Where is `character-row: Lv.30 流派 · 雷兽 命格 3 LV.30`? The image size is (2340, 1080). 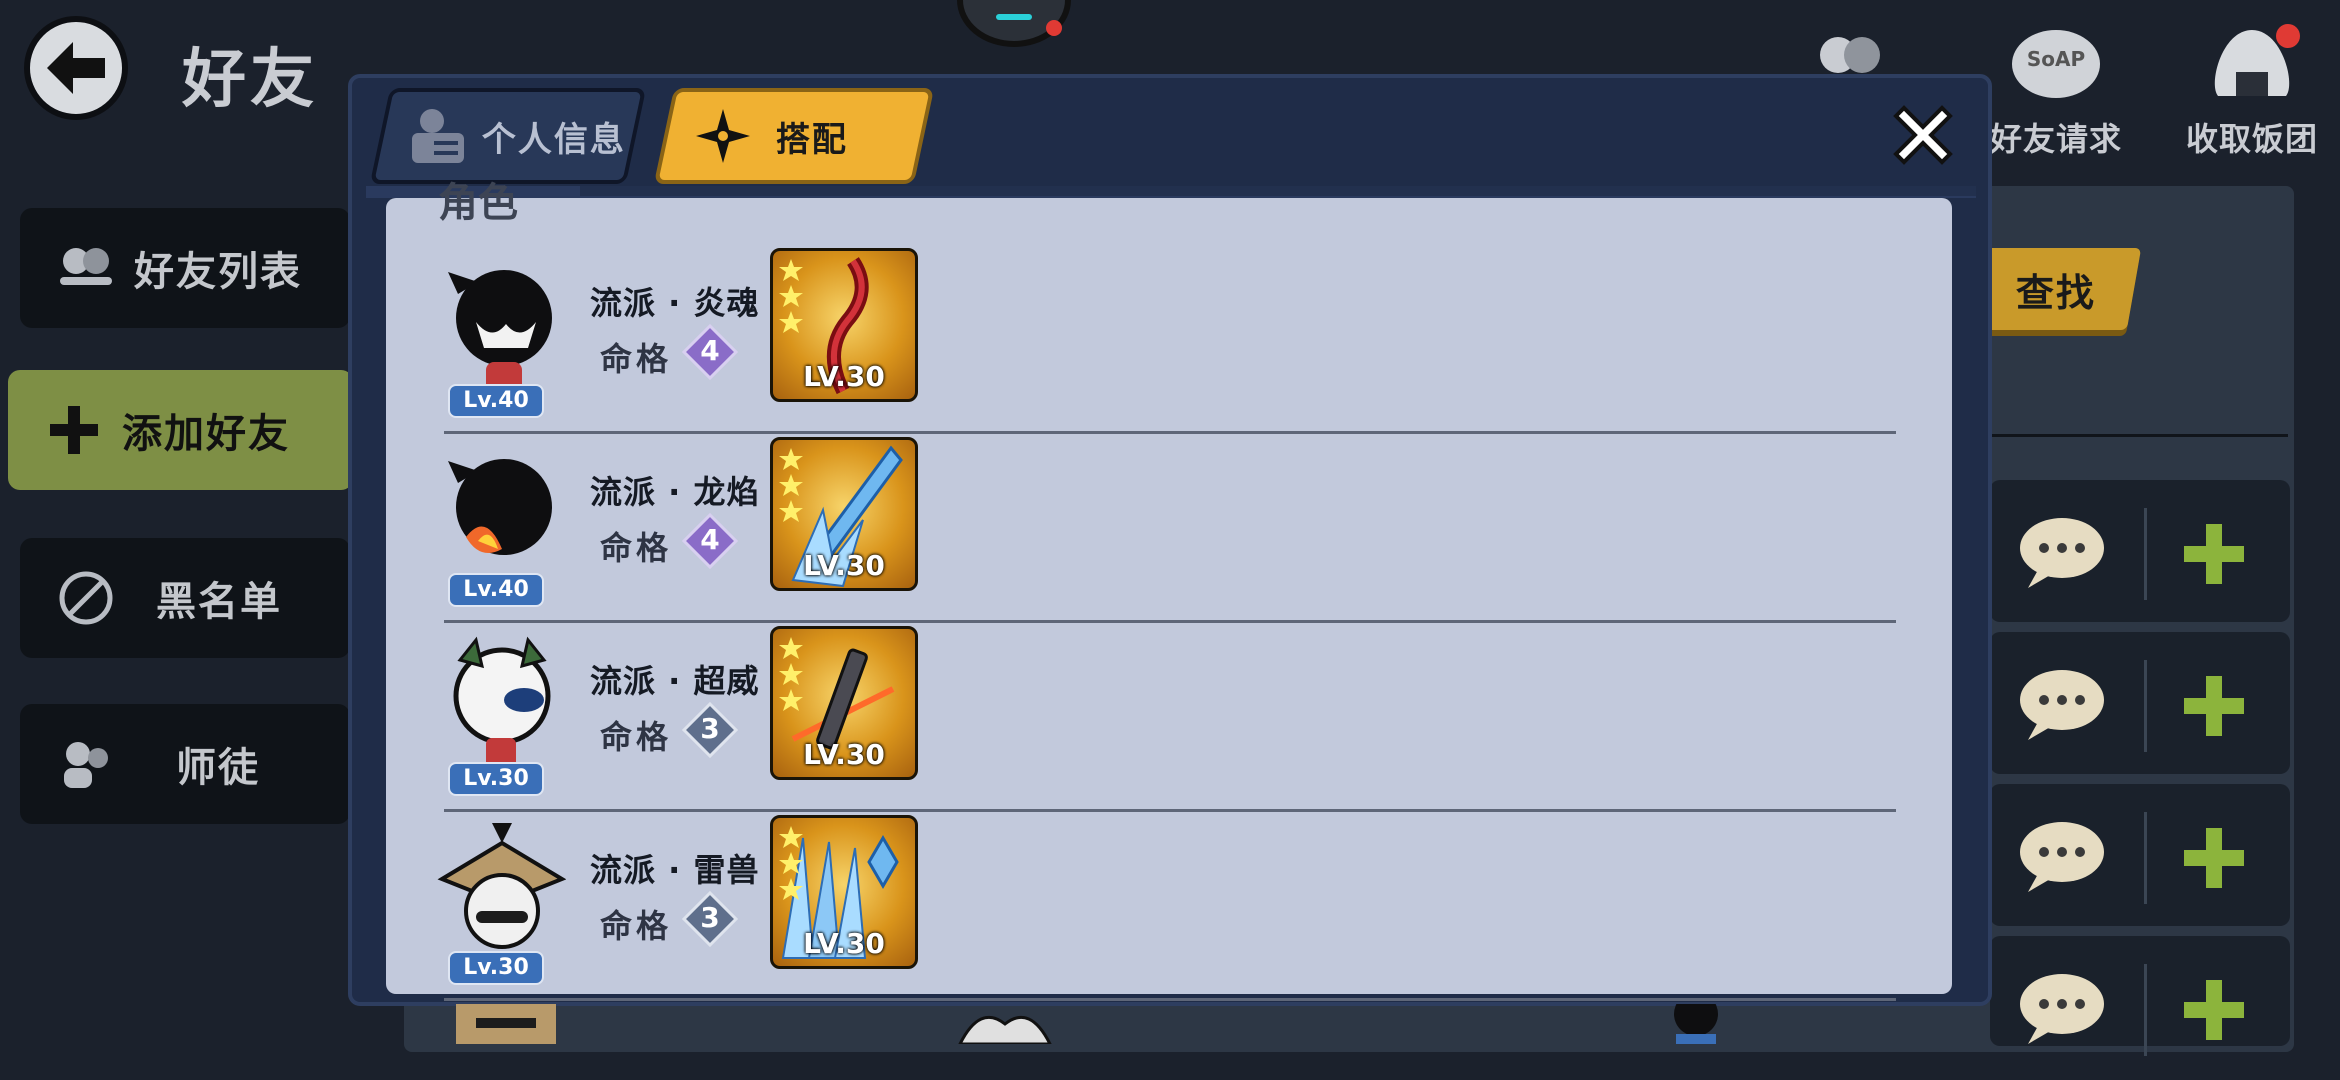 character-row: Lv.30 流派 · 雷兽 命格 3 LV.30 is located at coordinates (1166, 908).